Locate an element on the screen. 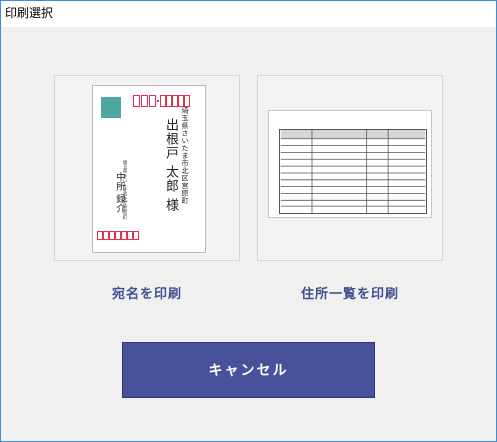  address-list-preview is located at coordinates (350, 164).